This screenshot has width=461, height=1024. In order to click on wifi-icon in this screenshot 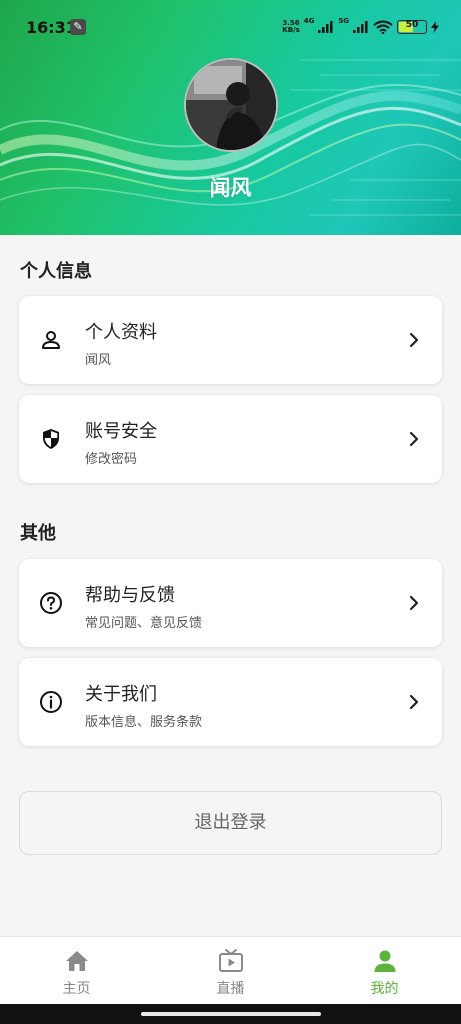, I will do `click(383, 27)`.